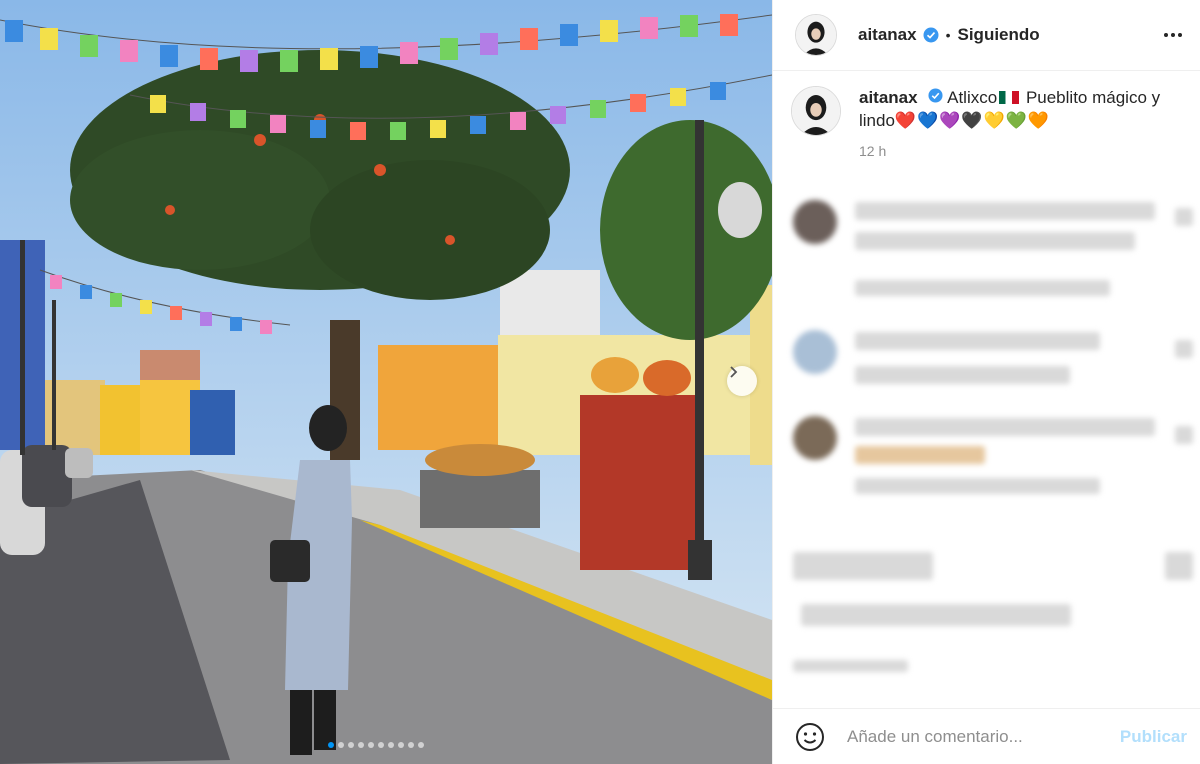 Image resolution: width=1200 pixels, height=764 pixels. Describe the element at coordinates (1173, 35) in the screenshot. I see `more-options-icon` at that location.